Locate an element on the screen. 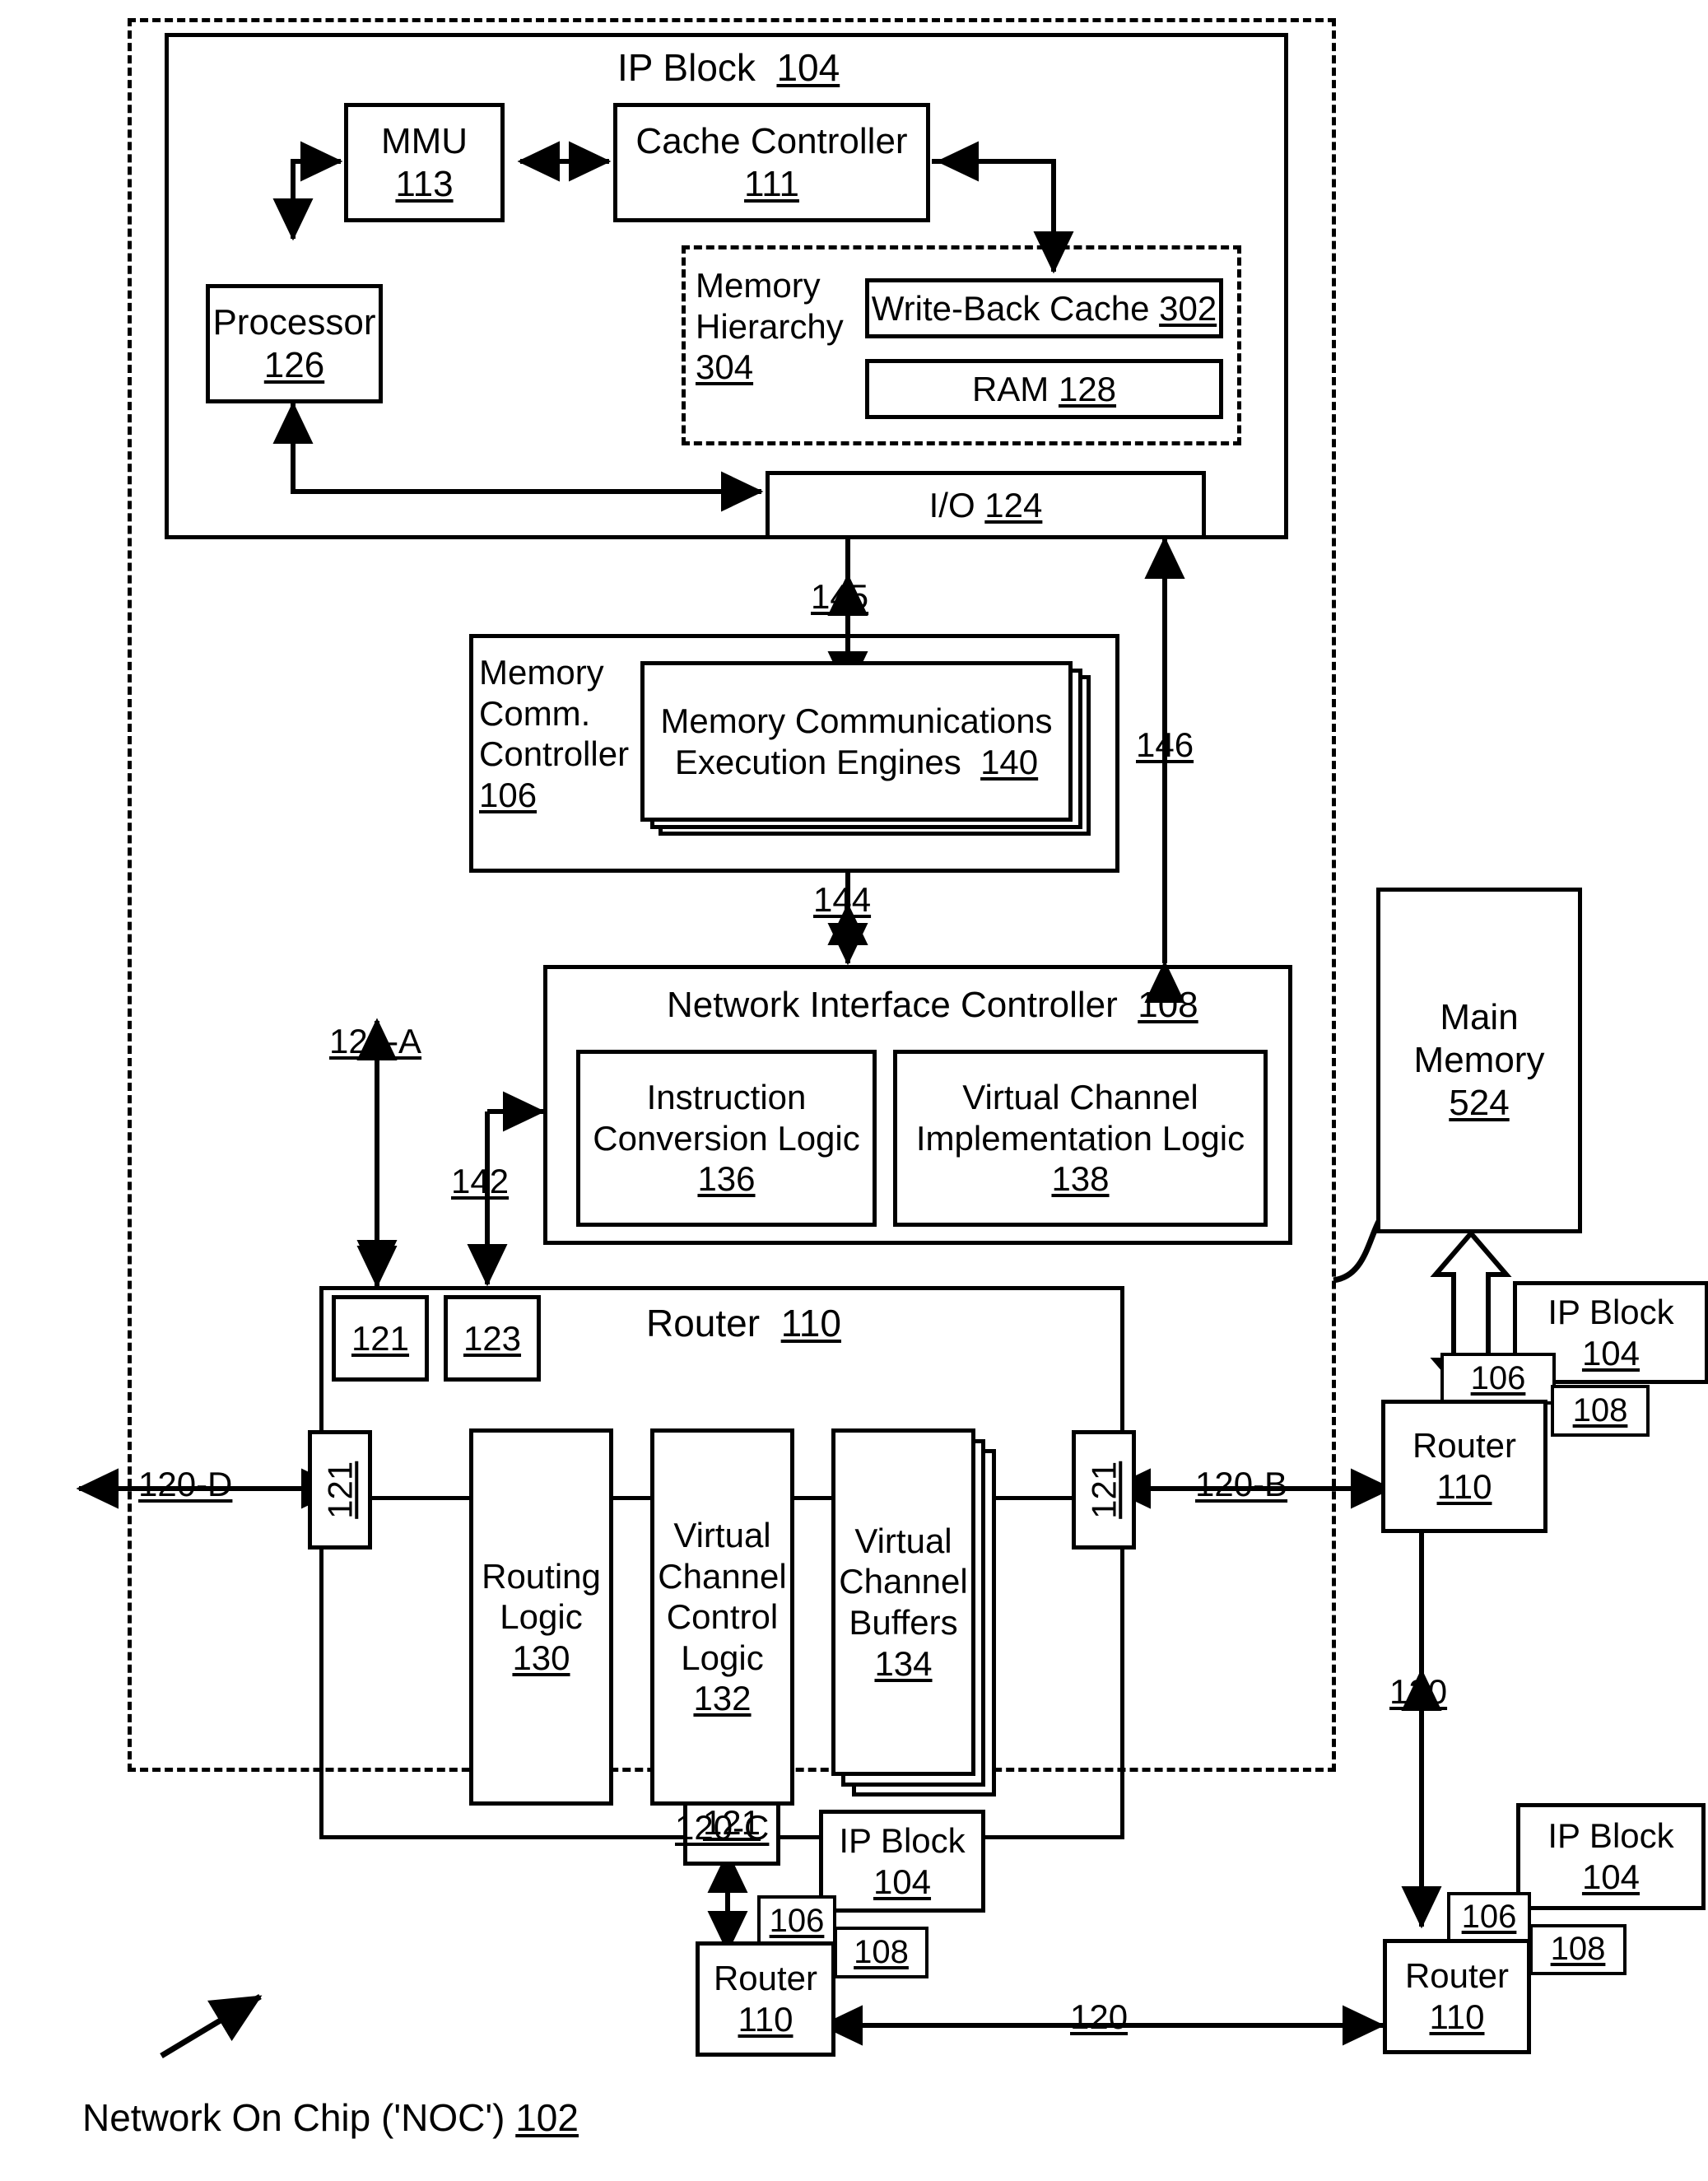 The width and height of the screenshot is (1708, 2181). vccl-line3: Control is located at coordinates (722, 1617).